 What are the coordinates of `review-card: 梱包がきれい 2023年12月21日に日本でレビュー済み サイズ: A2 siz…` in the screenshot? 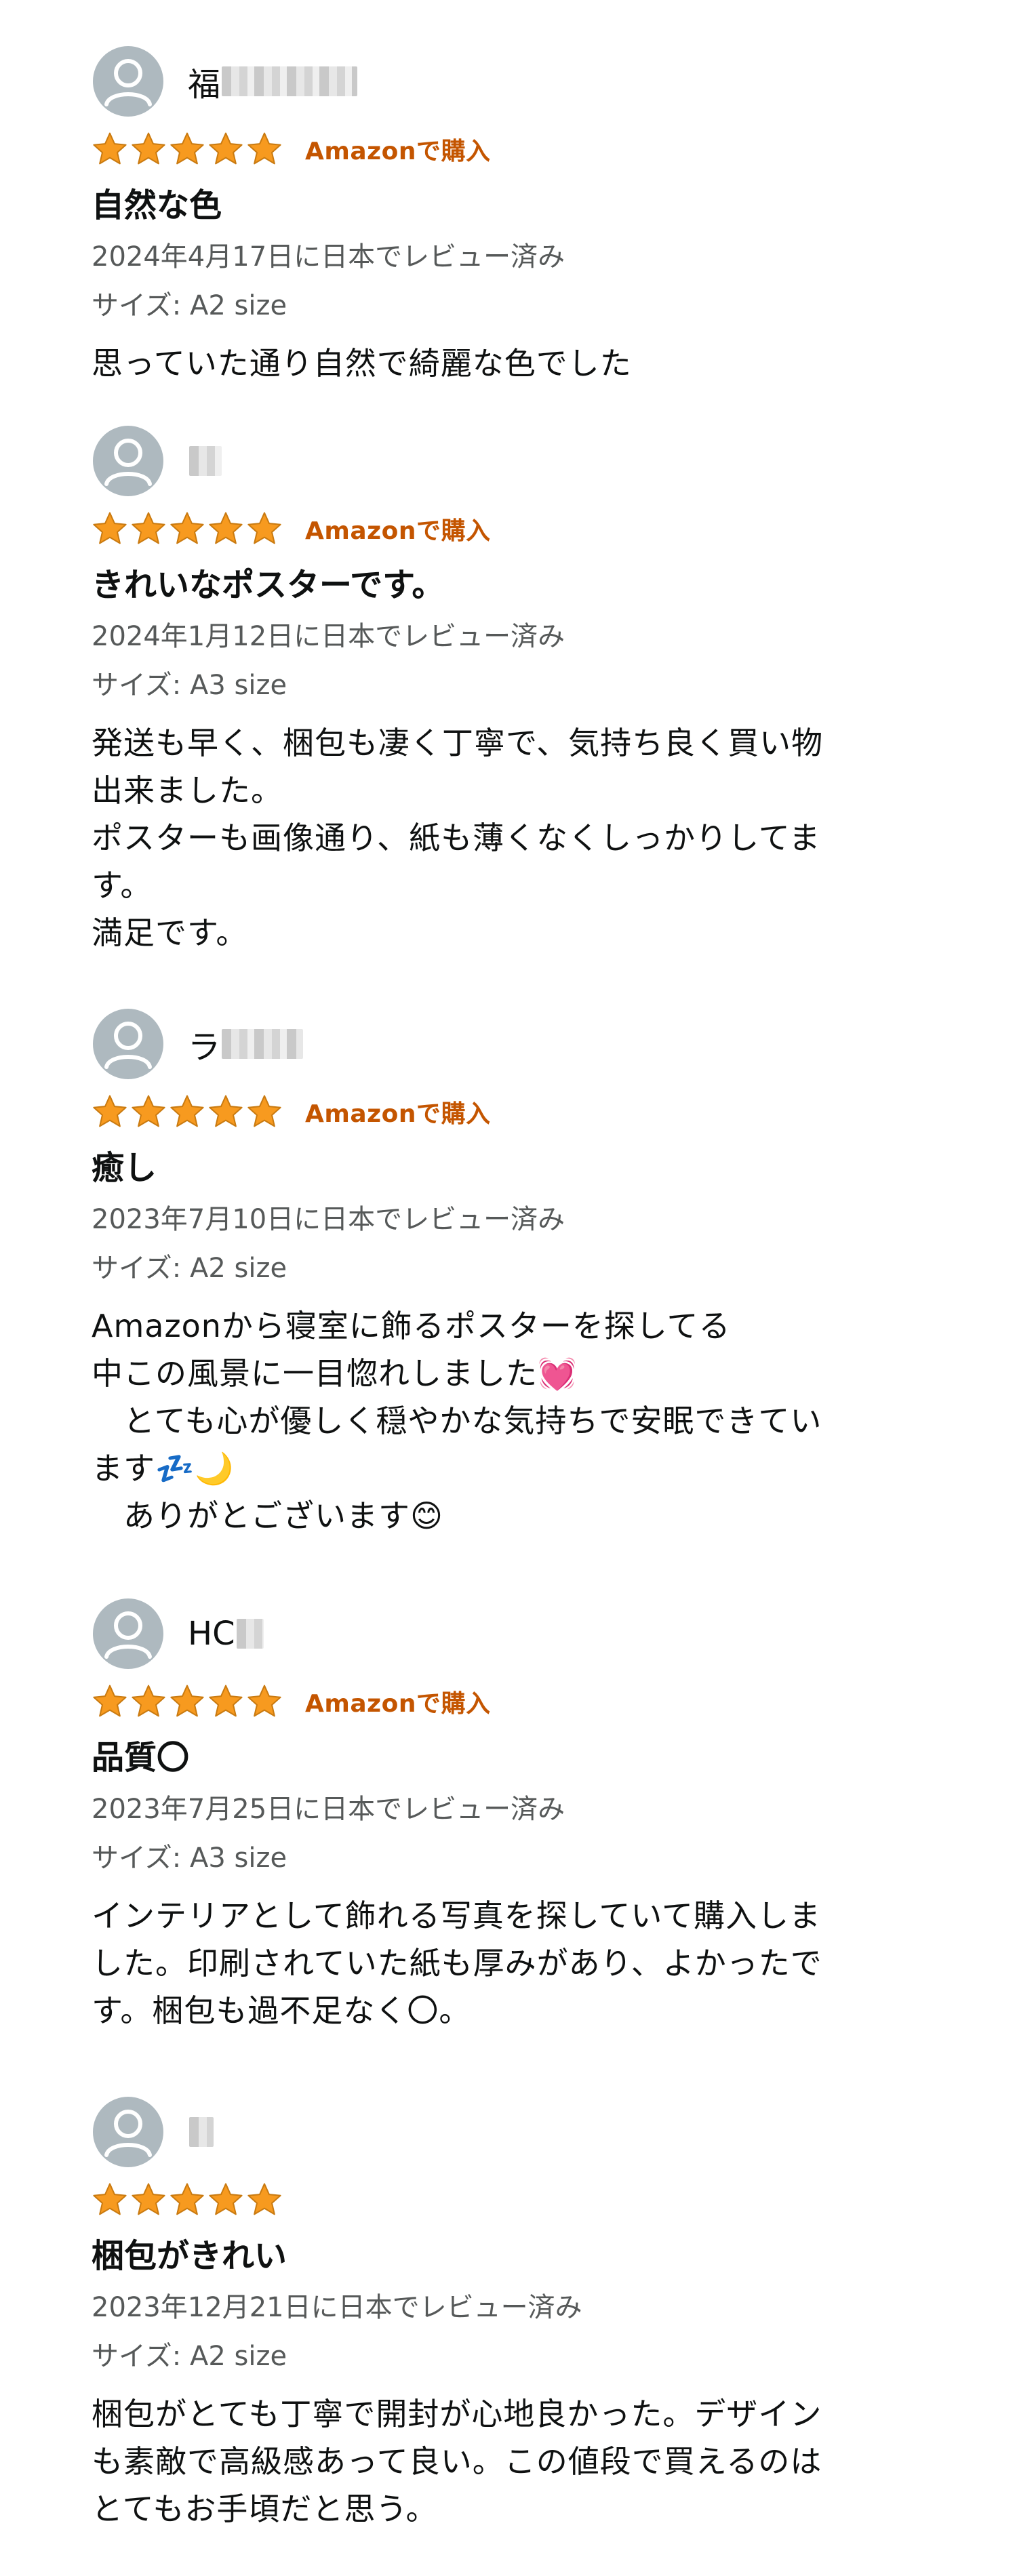 It's located at (512, 2314).